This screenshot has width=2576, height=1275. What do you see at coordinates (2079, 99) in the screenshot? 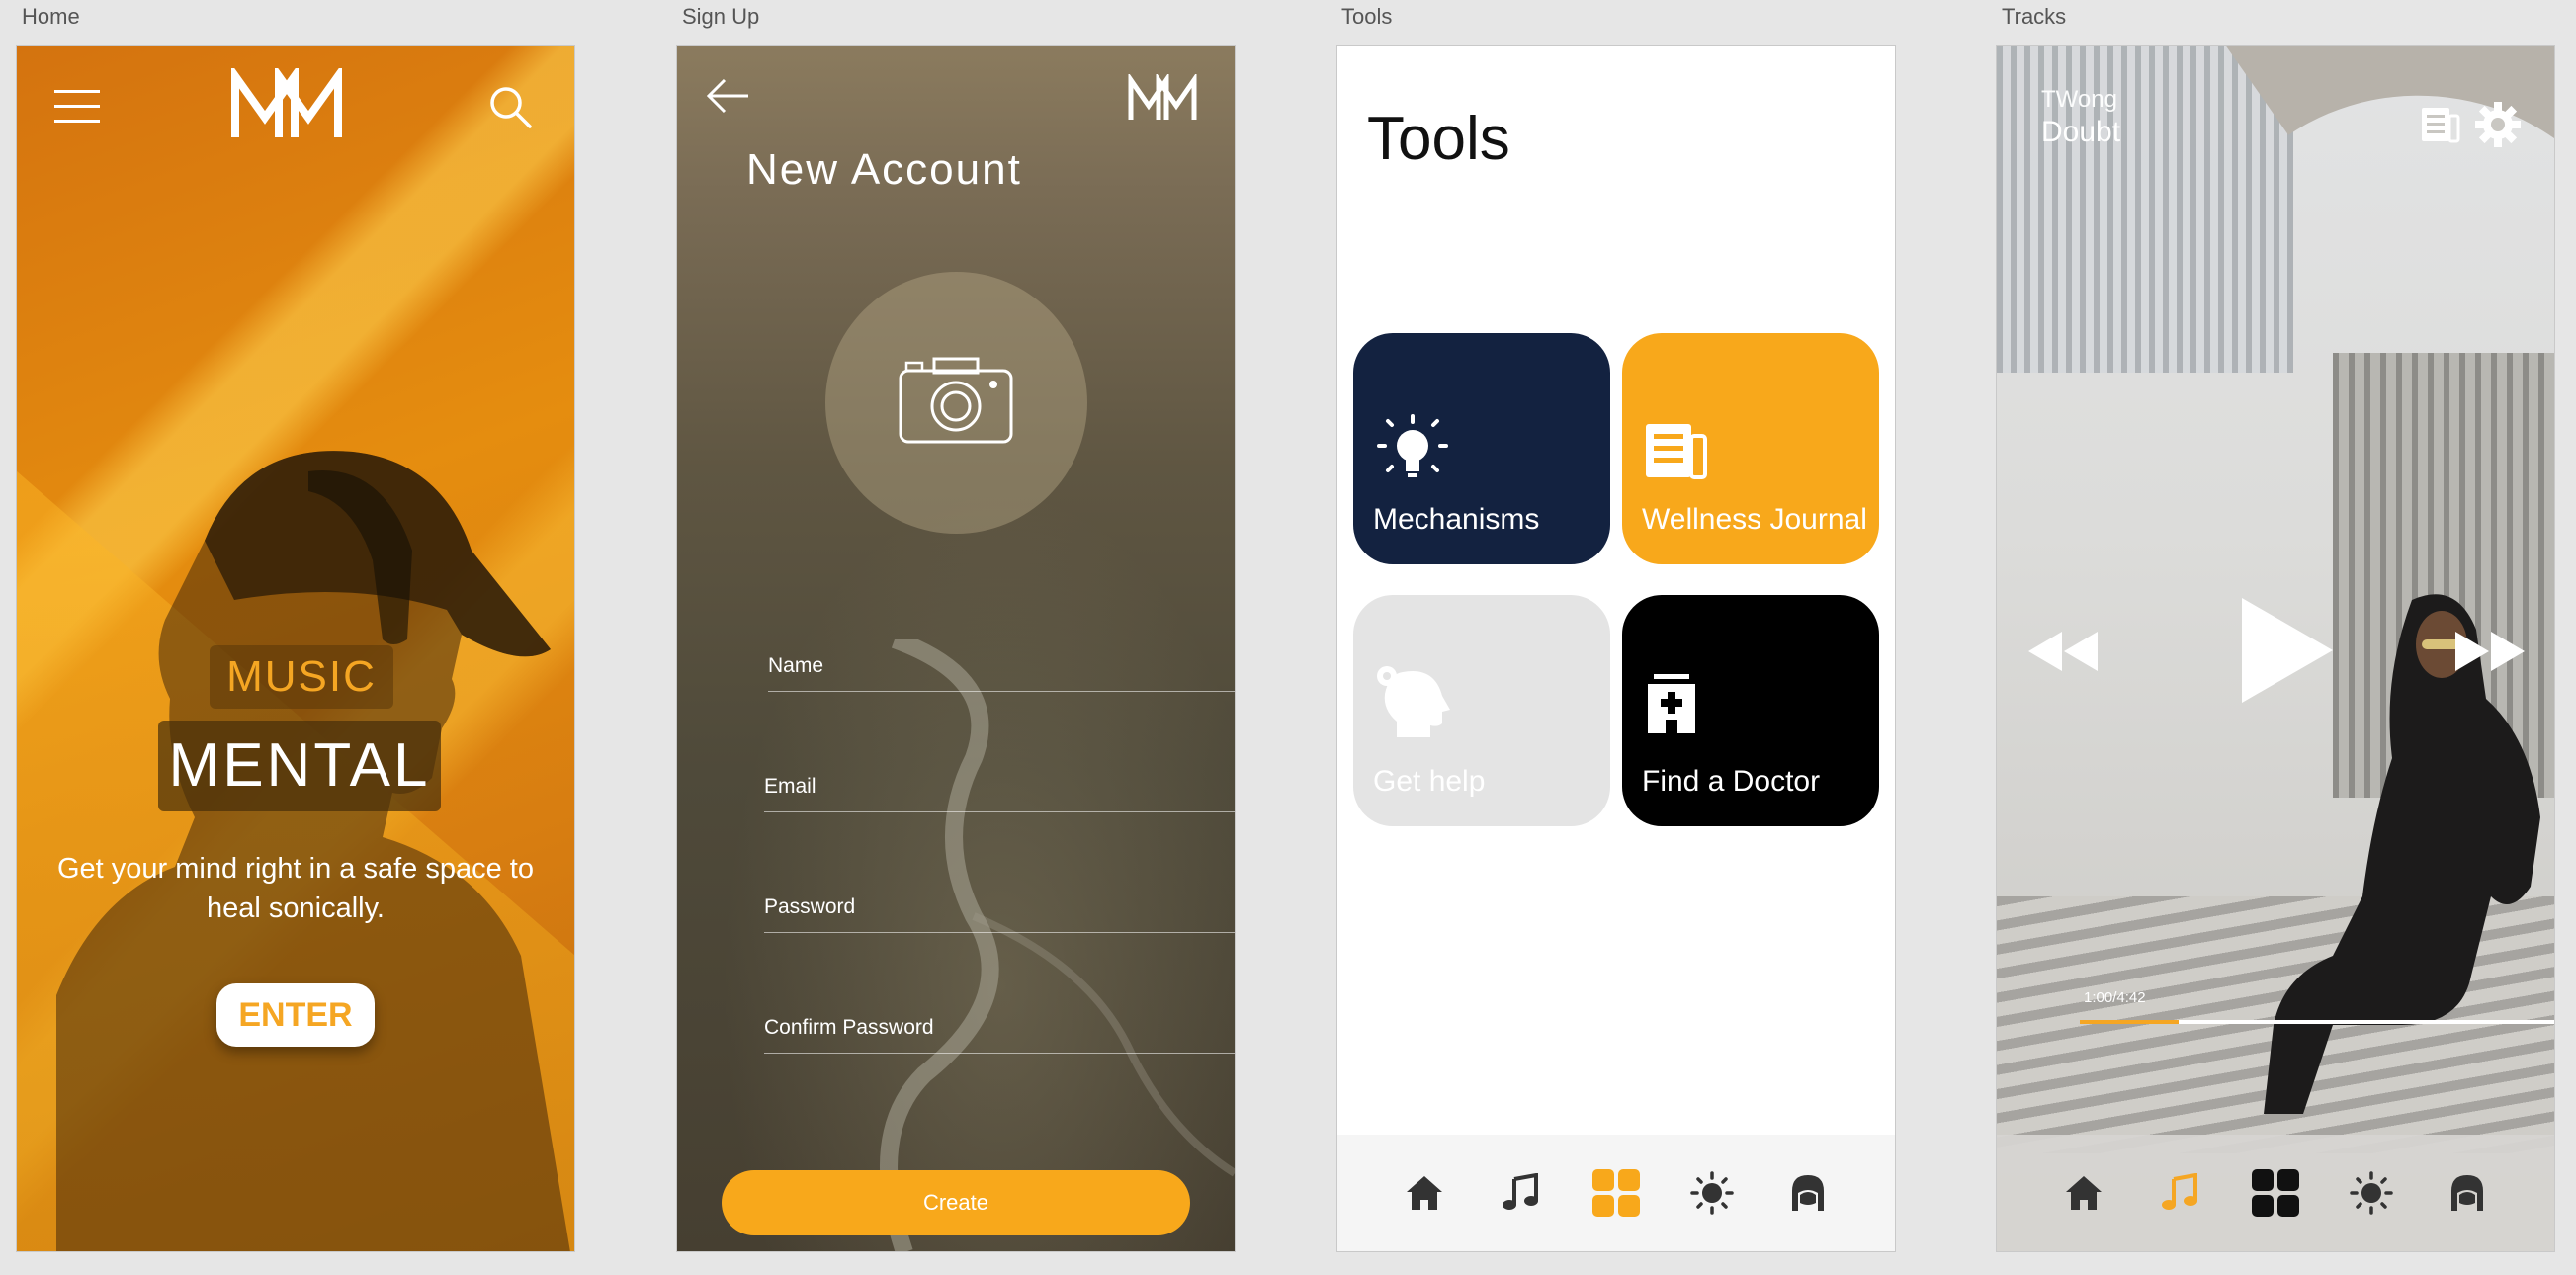
I see `artist-name: TWong` at bounding box center [2079, 99].